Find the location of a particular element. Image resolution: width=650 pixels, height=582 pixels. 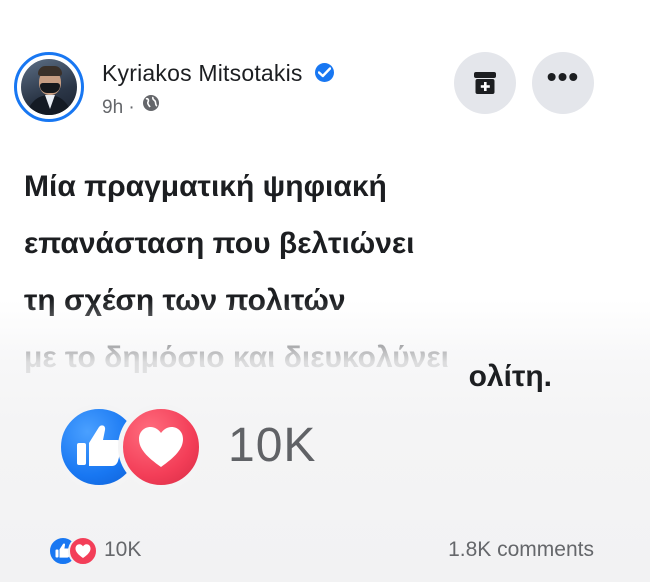

author-name: Kyriakos Mitsotakis is located at coordinates (202, 73).